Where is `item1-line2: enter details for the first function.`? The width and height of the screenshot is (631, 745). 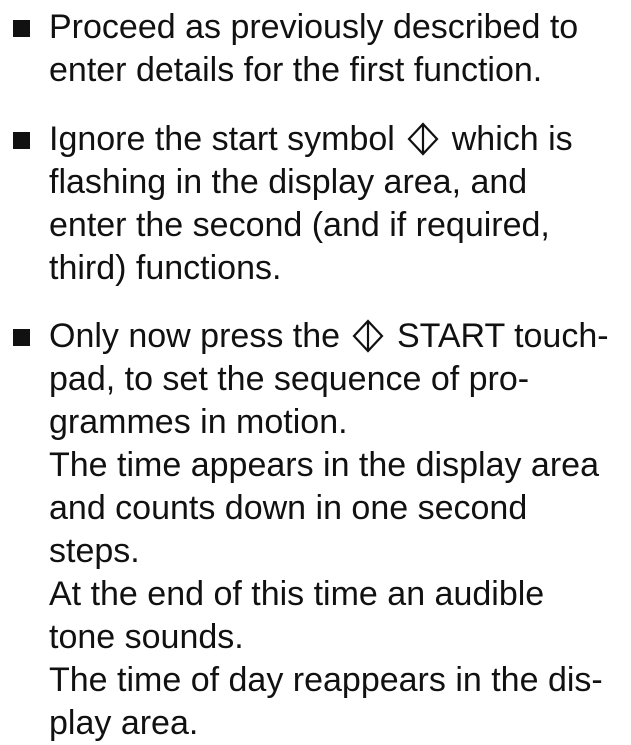
item1-line2: enter details for the first function. is located at coordinates (296, 70).